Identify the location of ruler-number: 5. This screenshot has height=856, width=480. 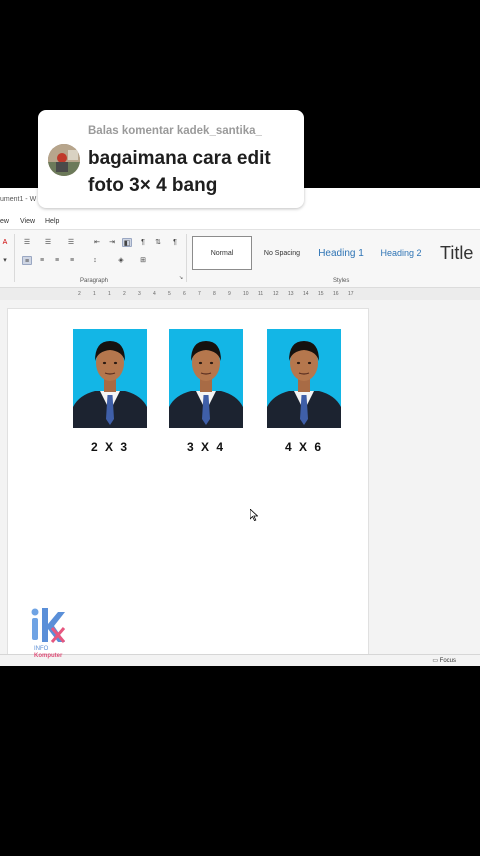
(169, 294).